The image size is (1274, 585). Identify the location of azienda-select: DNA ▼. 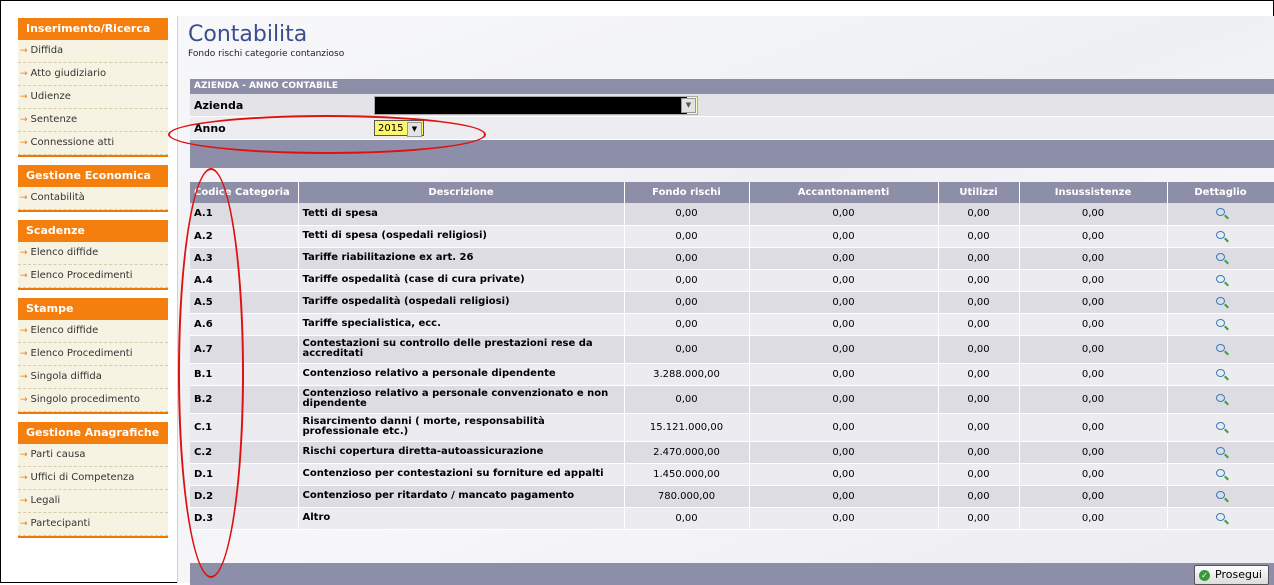
(536, 105).